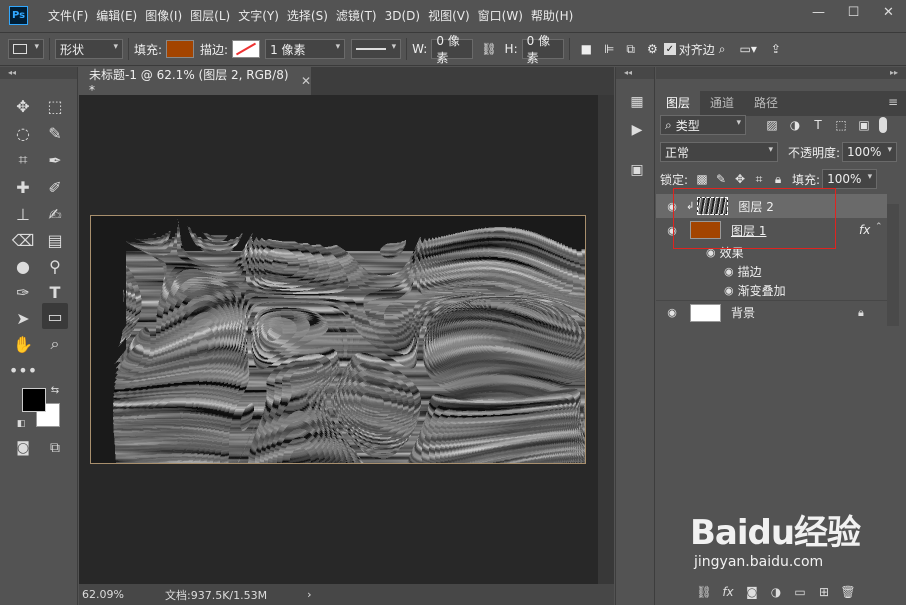  Describe the element at coordinates (89, 49) in the screenshot. I see `tool-mode-select: 形状 ▾` at that location.